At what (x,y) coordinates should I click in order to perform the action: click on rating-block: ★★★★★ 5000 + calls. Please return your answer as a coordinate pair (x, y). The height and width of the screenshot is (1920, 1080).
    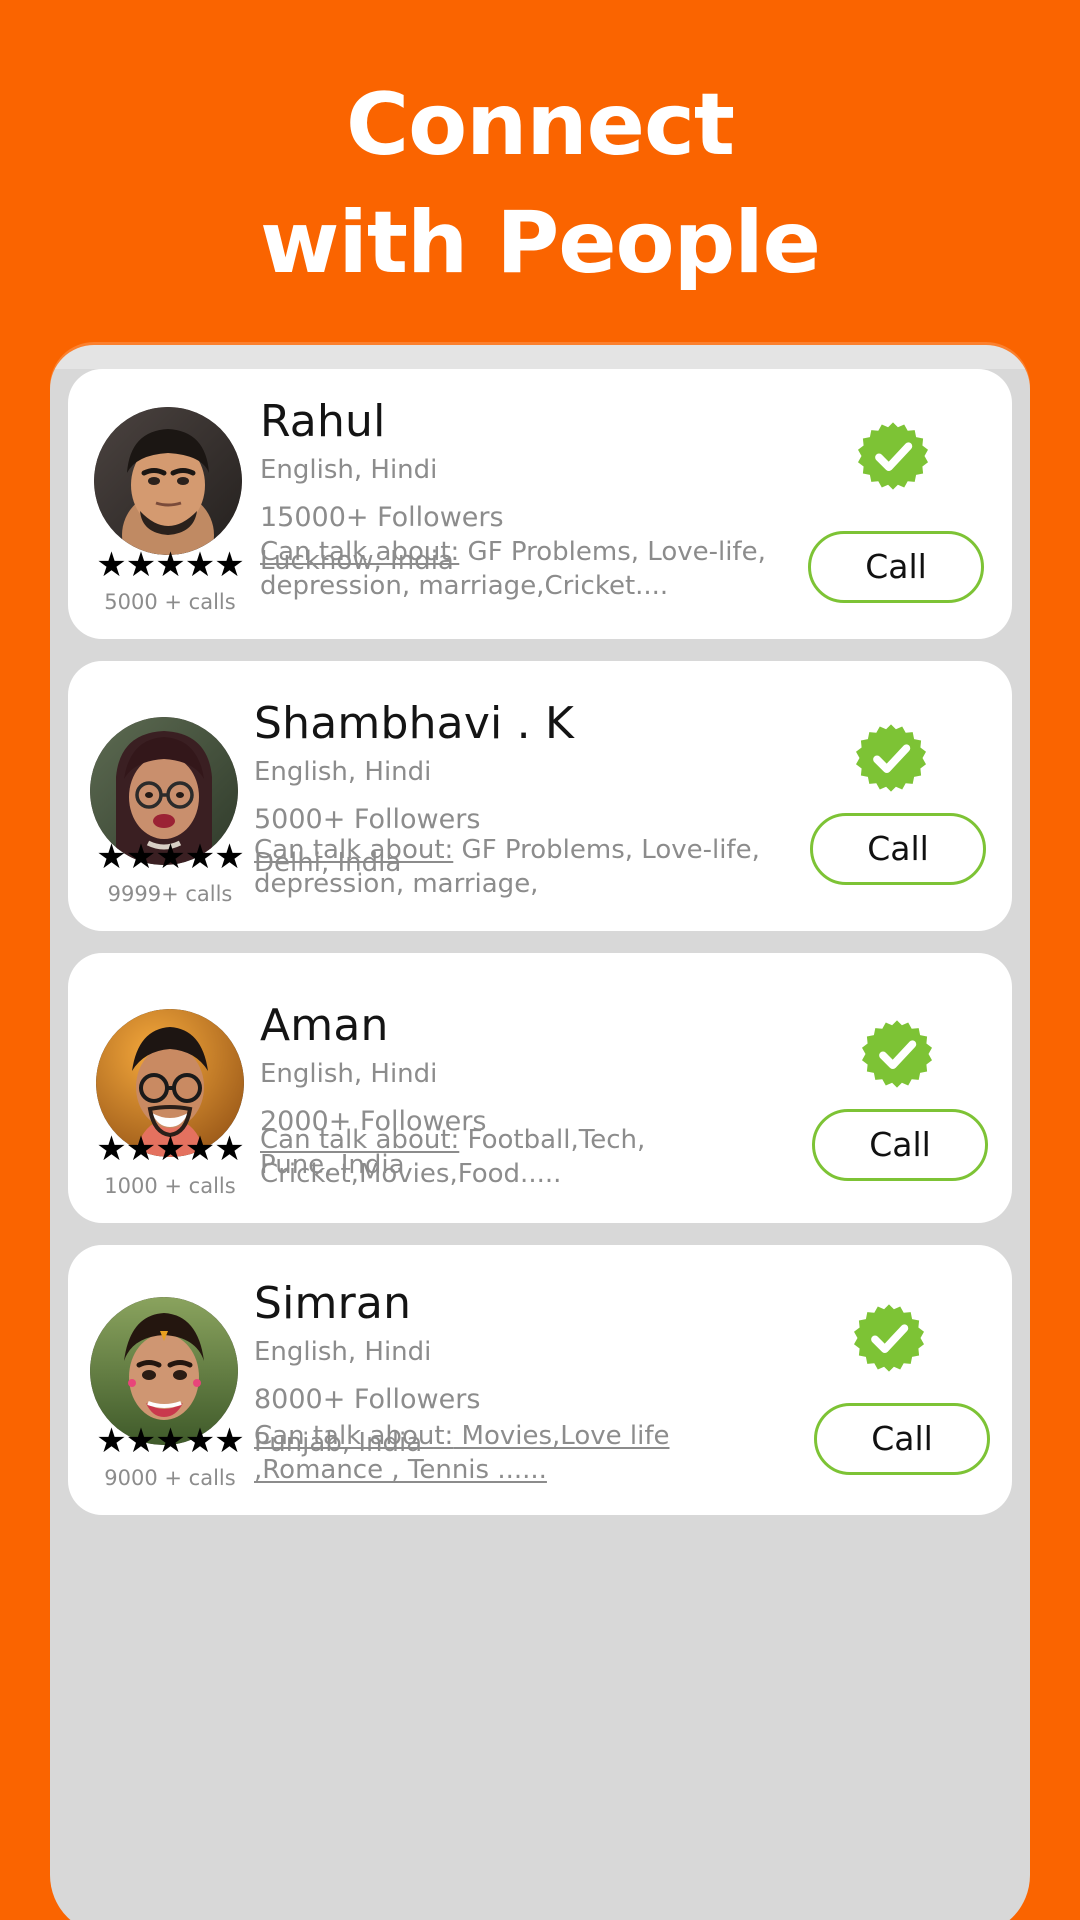
    Looking at the image, I should click on (170, 581).